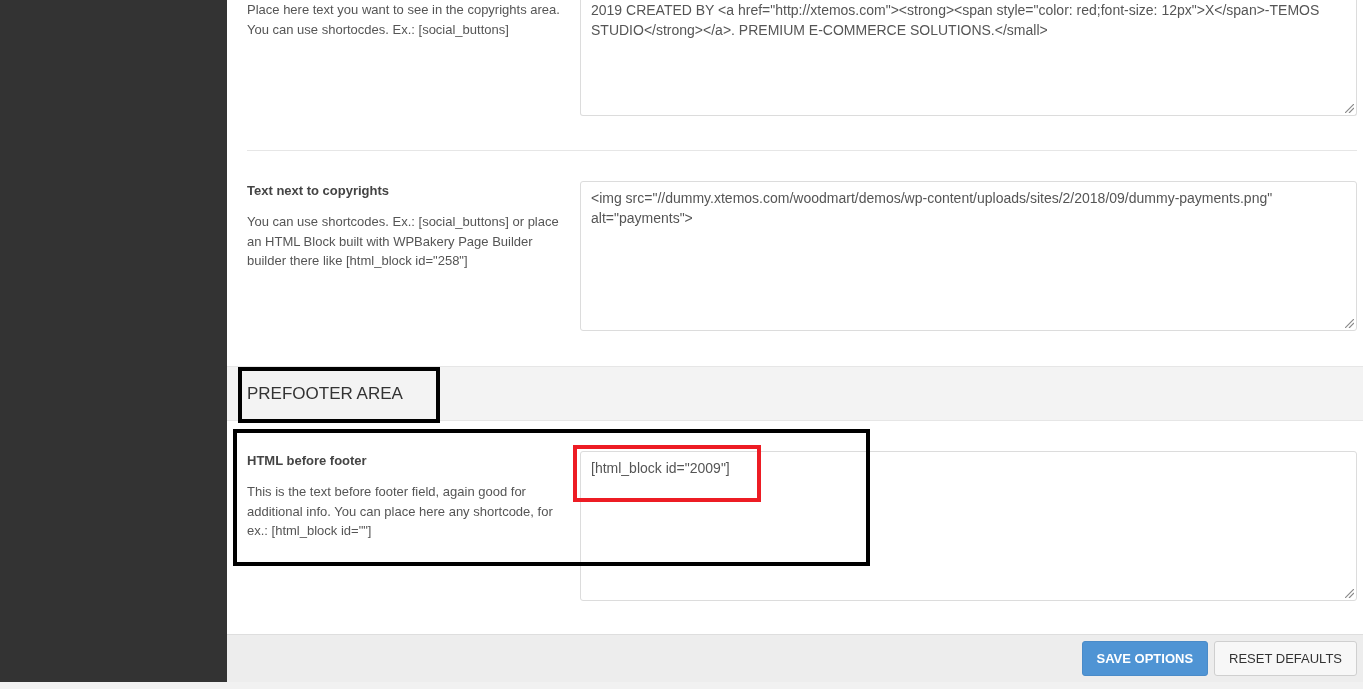 The width and height of the screenshot is (1363, 689). I want to click on textarea-field: [html_block id="2009"], so click(968, 526).